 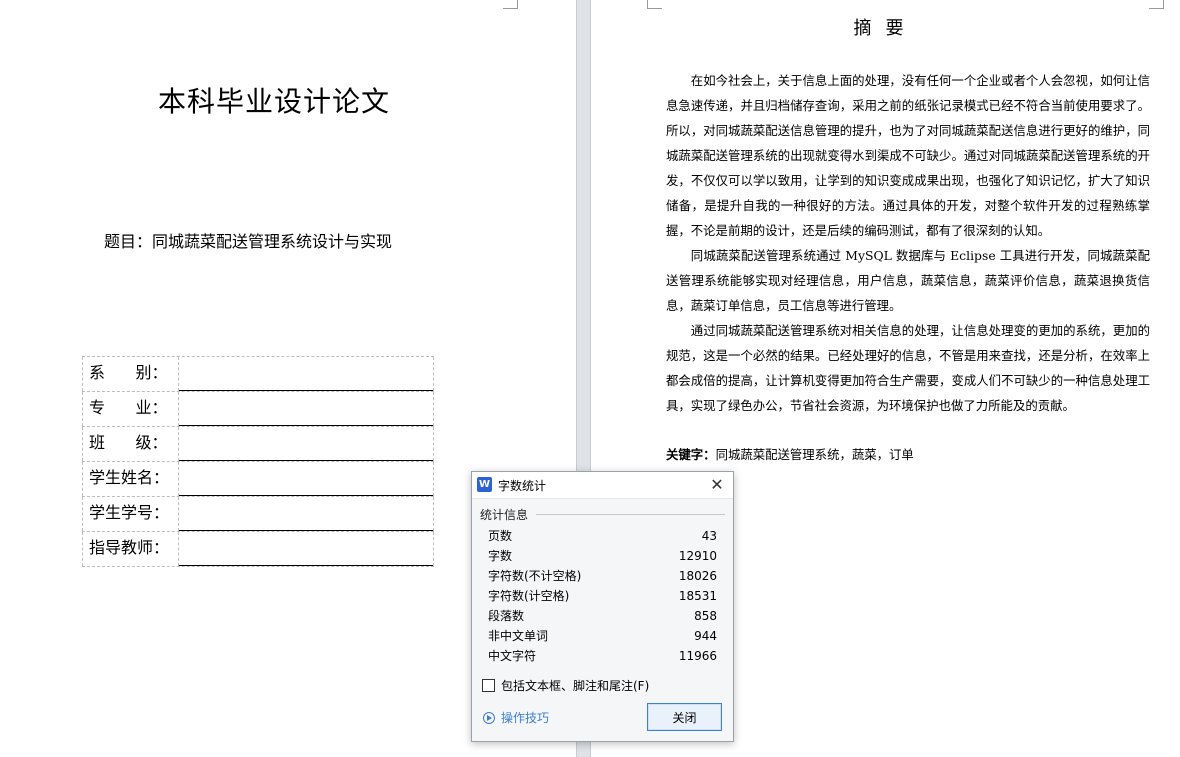 I want to click on include-textboxes-label: 包括文本框、脚注和尾注(F), so click(x=575, y=685).